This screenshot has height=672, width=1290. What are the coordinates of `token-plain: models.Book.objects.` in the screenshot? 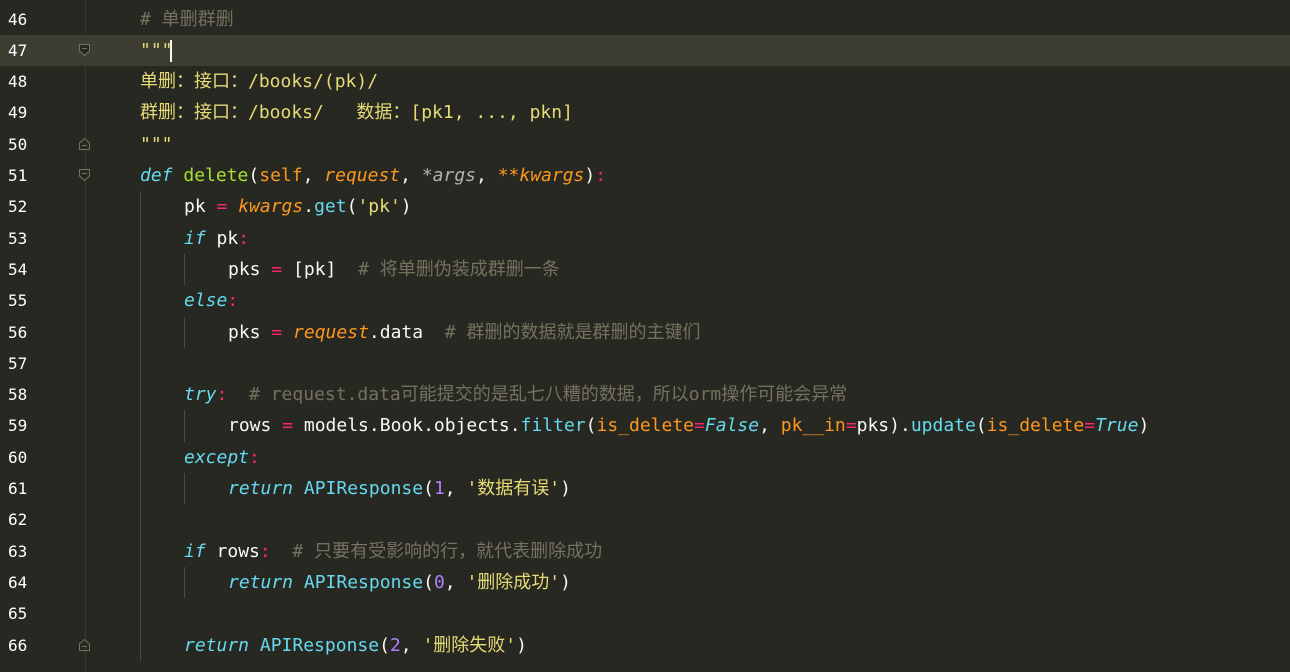 It's located at (407, 426).